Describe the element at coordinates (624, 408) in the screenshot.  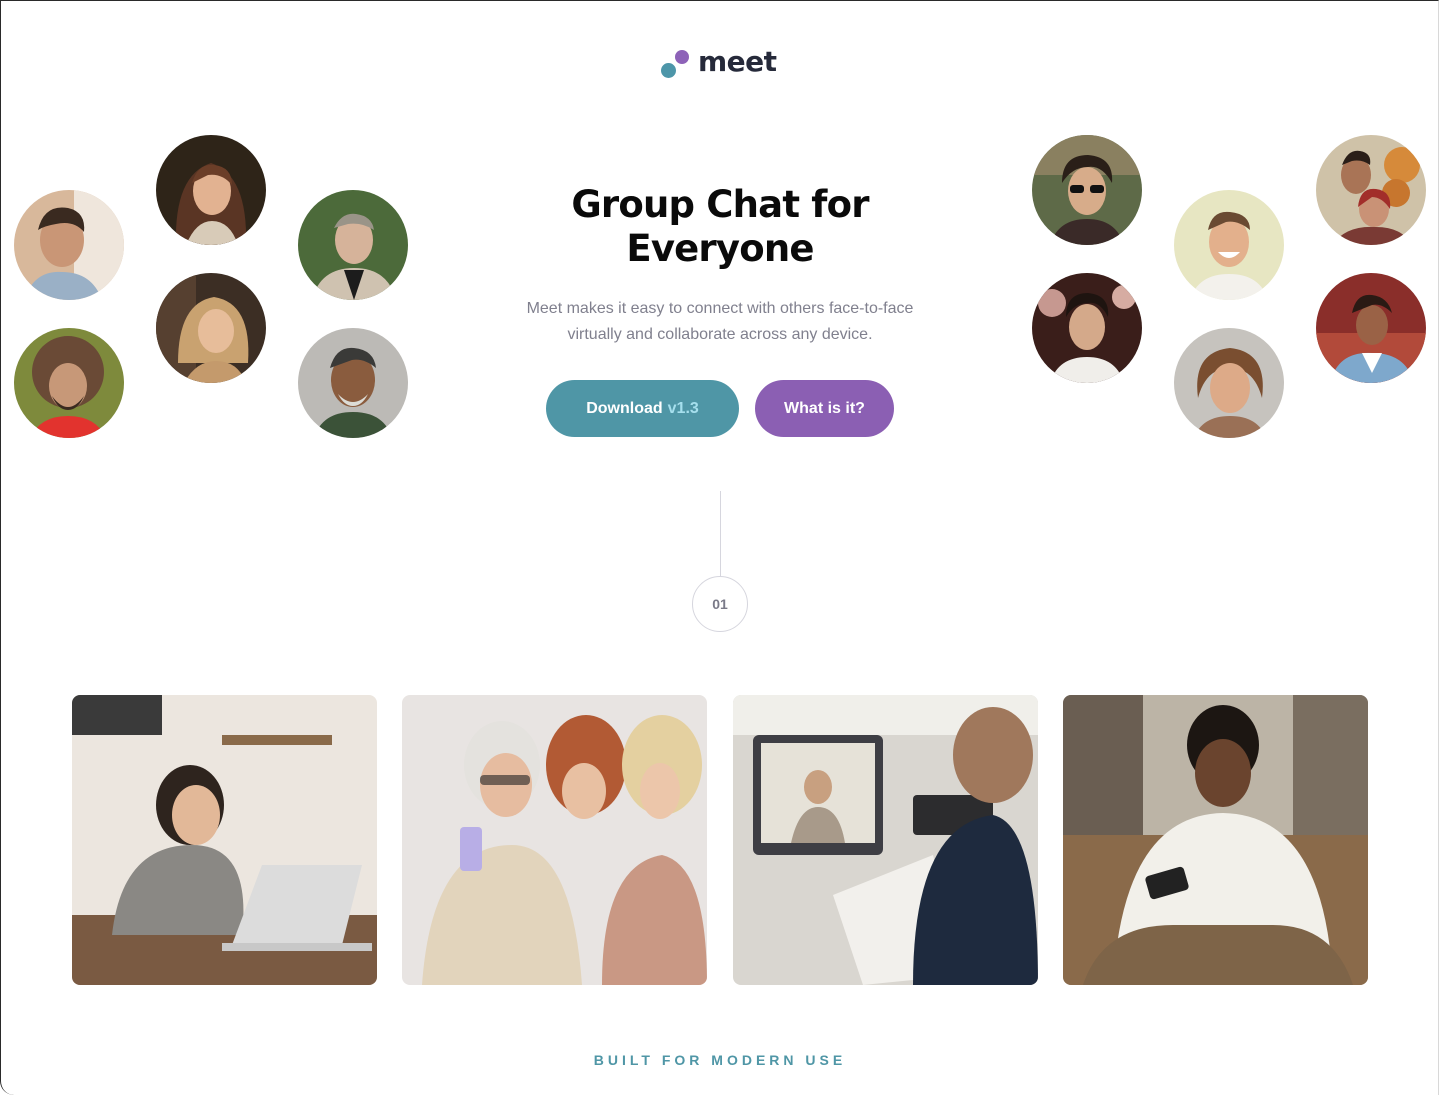
I see `download-button-label: Download` at that location.